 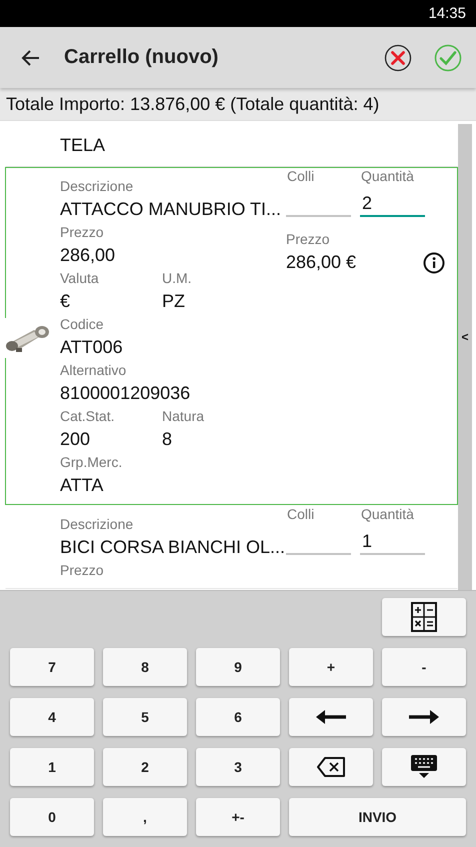 I want to click on keyboard-key: -, so click(x=424, y=667).